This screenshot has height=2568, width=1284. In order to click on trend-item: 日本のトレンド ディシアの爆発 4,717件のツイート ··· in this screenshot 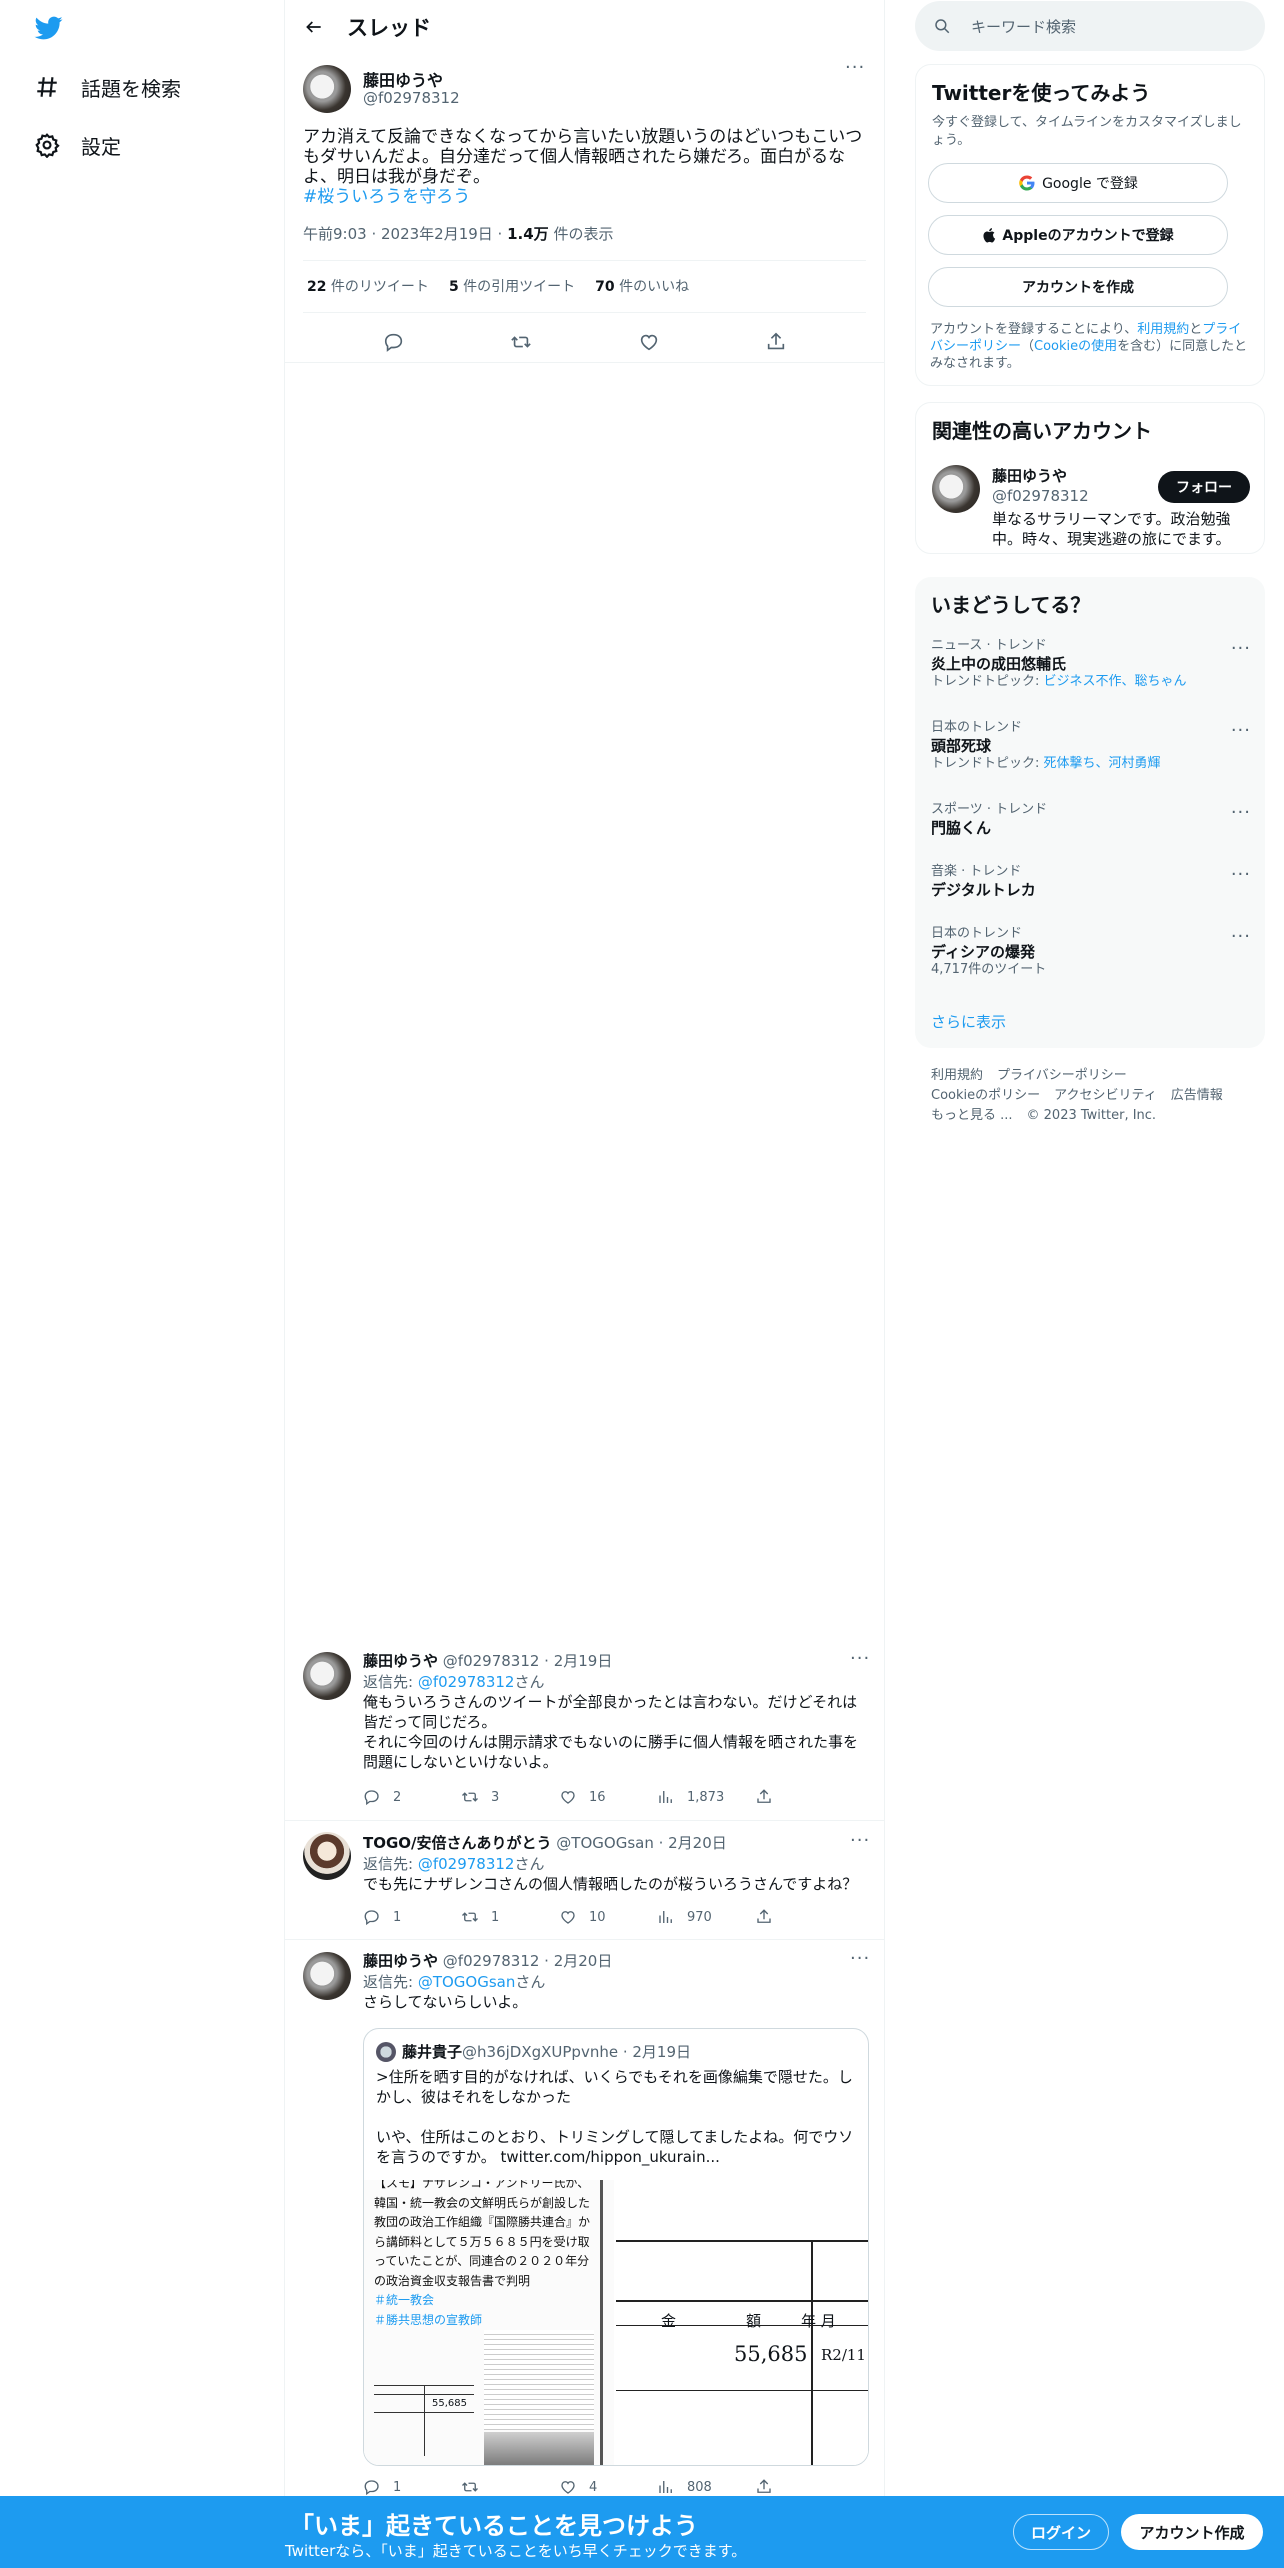, I will do `click(1091, 952)`.